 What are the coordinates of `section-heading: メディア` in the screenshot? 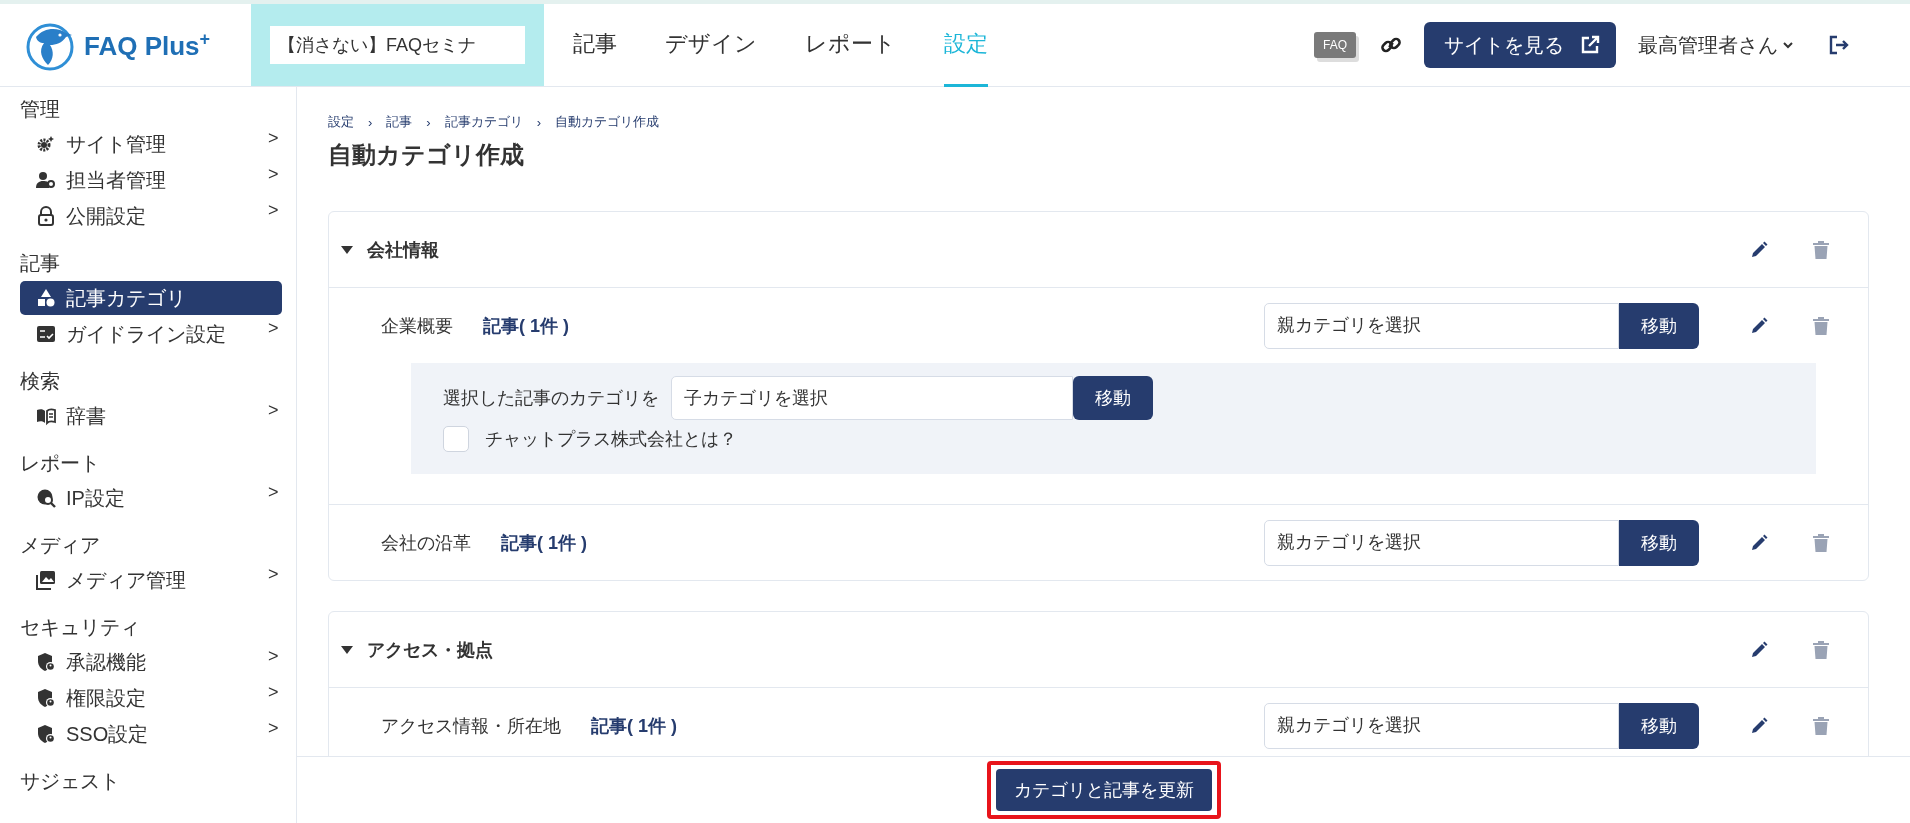 It's located at (60, 545).